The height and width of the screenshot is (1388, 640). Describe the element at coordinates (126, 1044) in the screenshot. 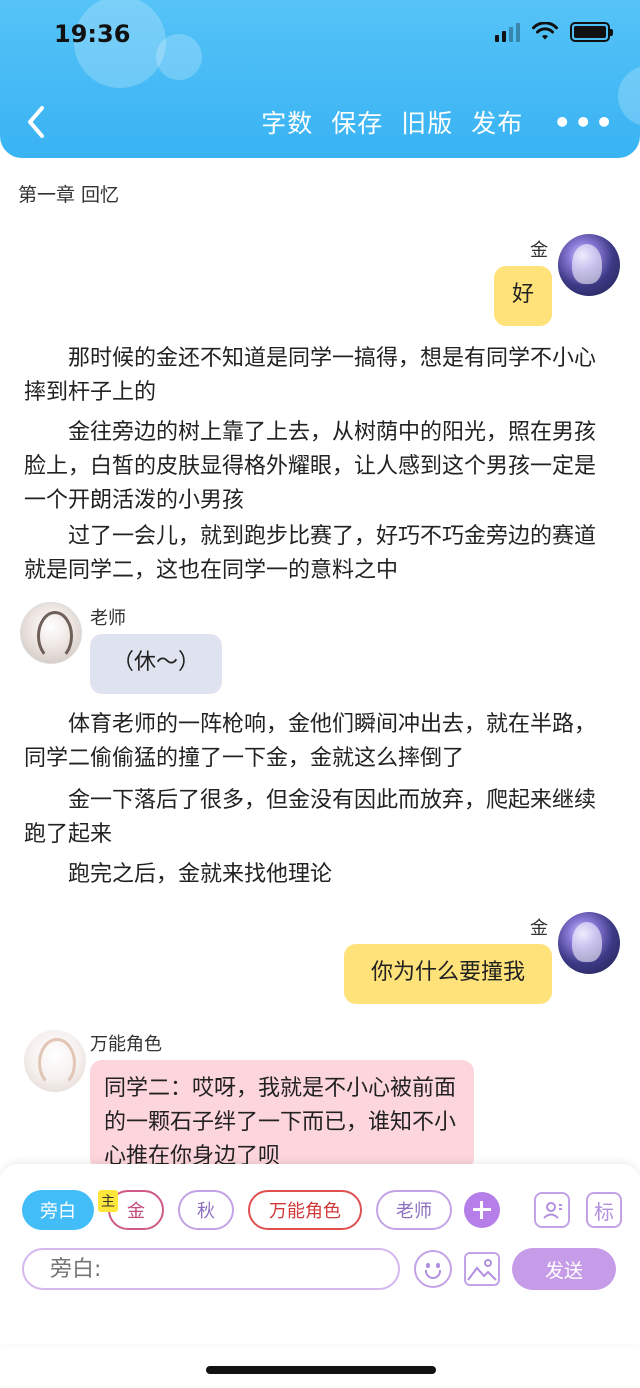

I see `speaker-name: 万能角色` at that location.